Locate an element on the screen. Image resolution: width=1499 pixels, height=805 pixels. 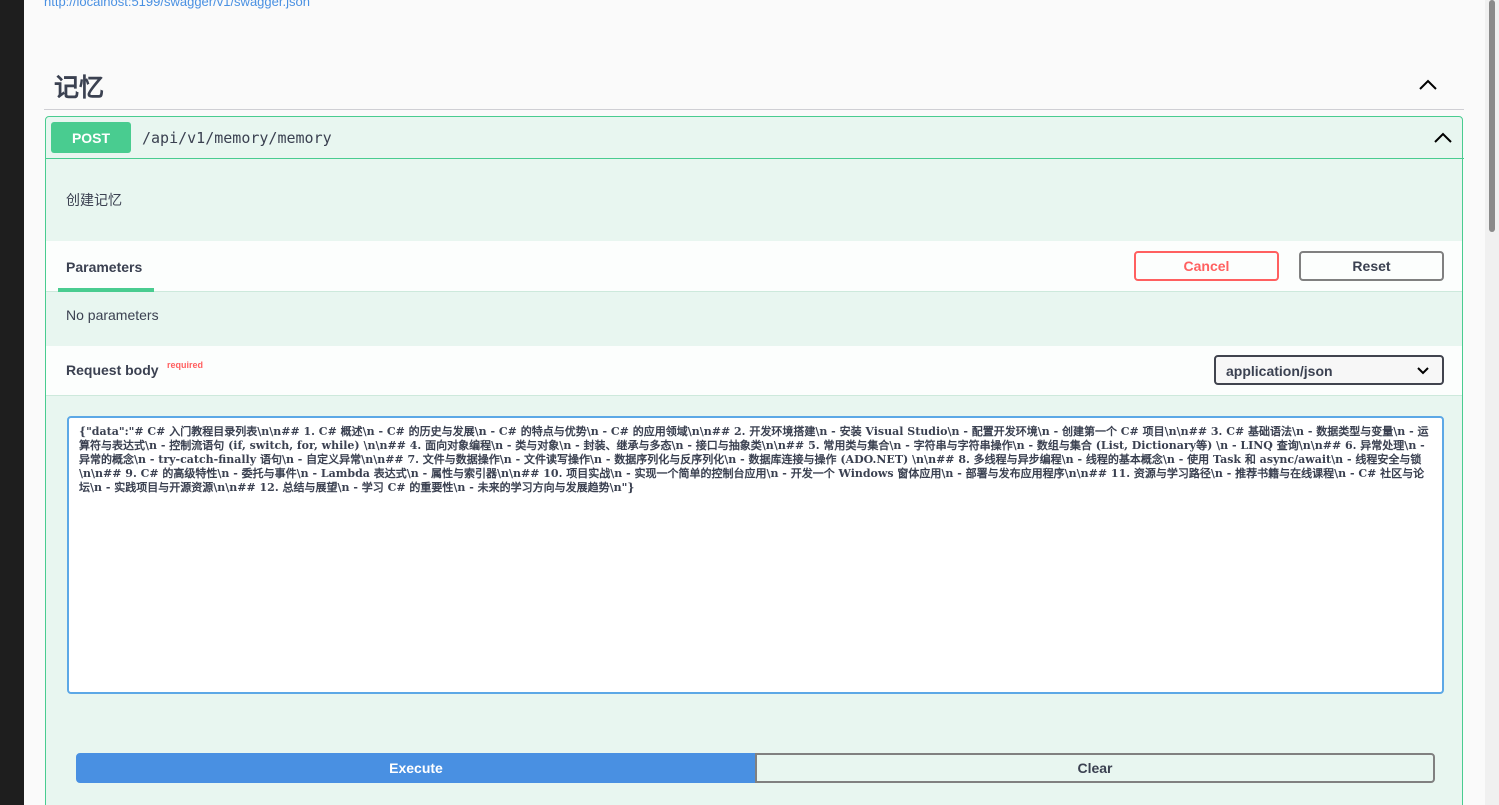
scrollbar-thumb is located at coordinates (1492, 116).